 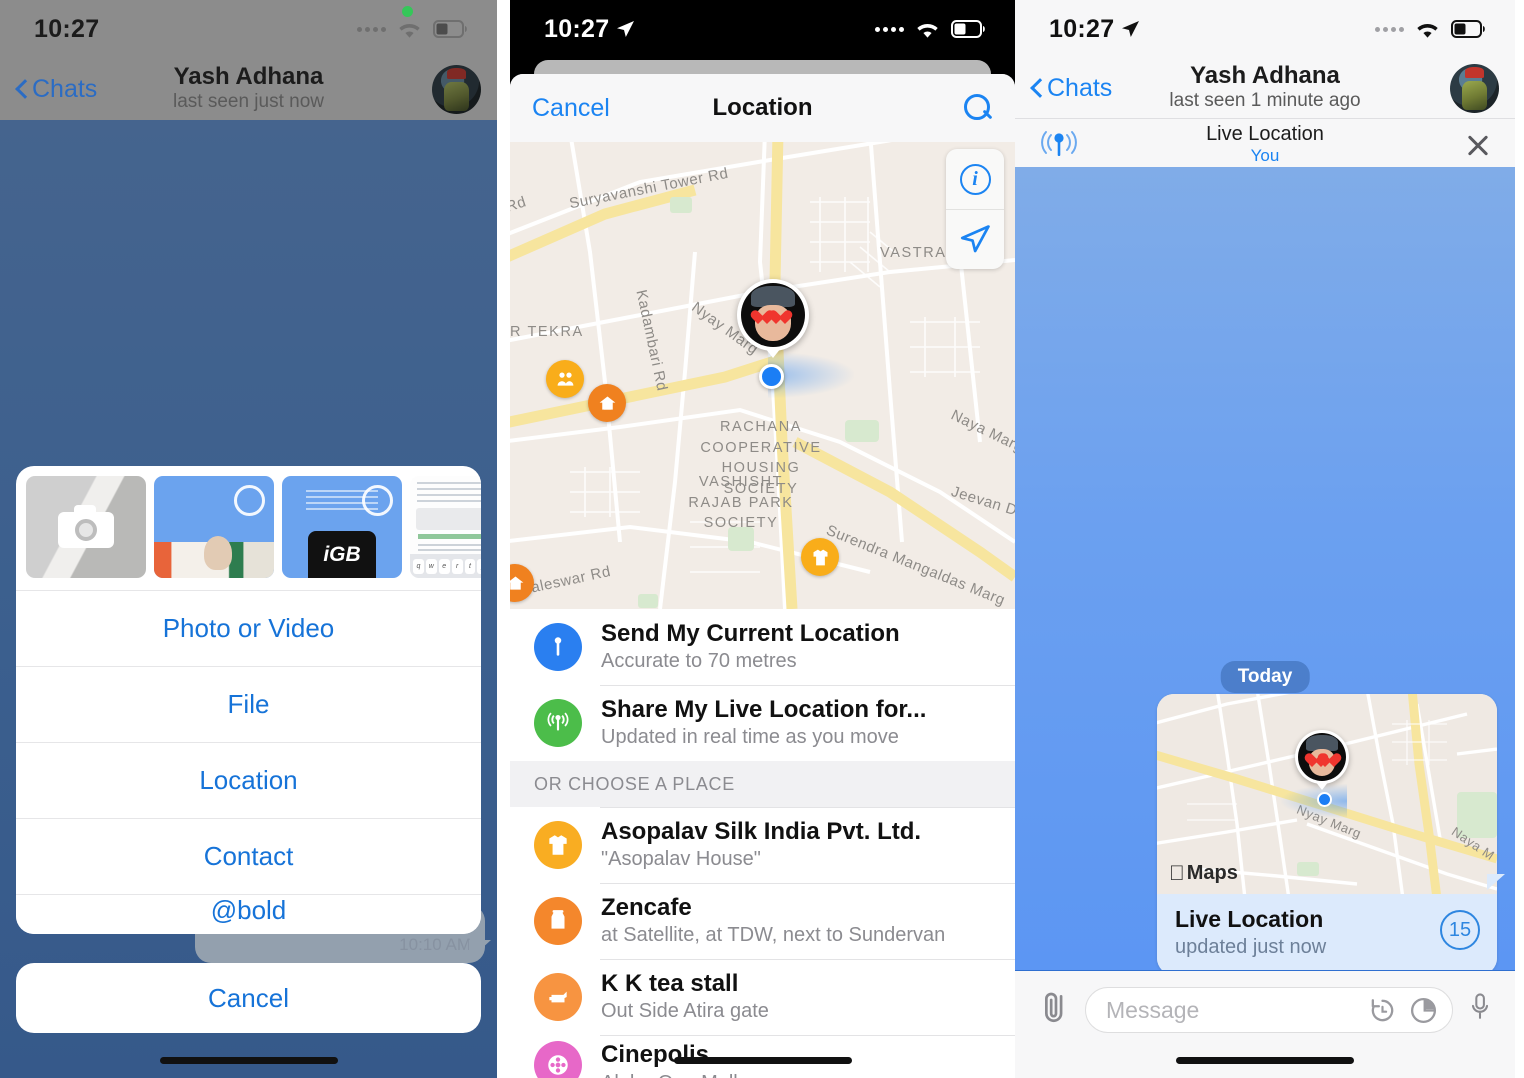 What do you see at coordinates (248, 29) in the screenshot?
I see `status-bar: 10:27` at bounding box center [248, 29].